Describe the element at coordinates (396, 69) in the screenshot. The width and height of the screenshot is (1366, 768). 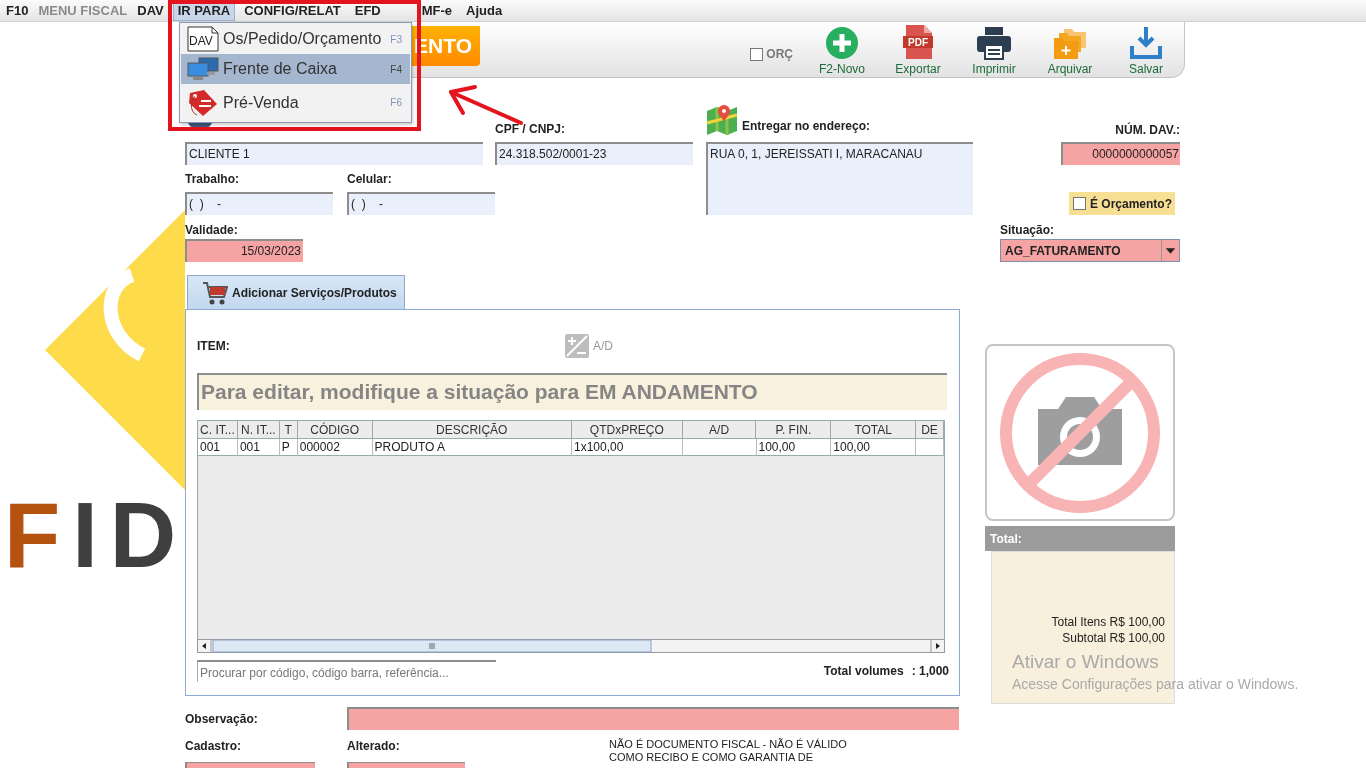
I see `shortcut-label: F4` at that location.